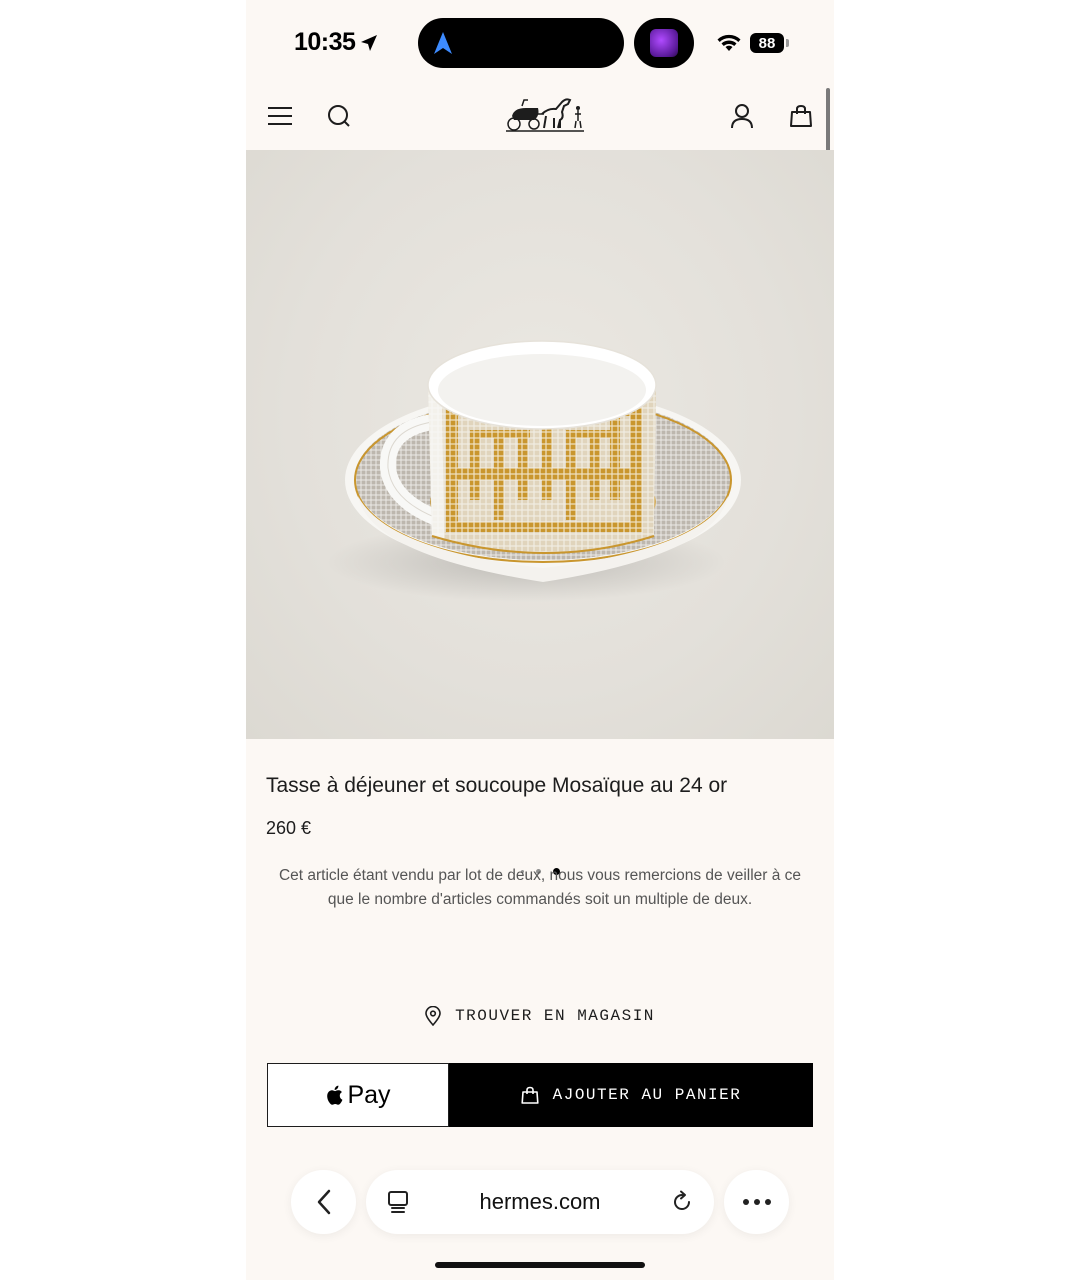 The image size is (1080, 1280). What do you see at coordinates (433, 1016) in the screenshot?
I see `location-pin-icon` at bounding box center [433, 1016].